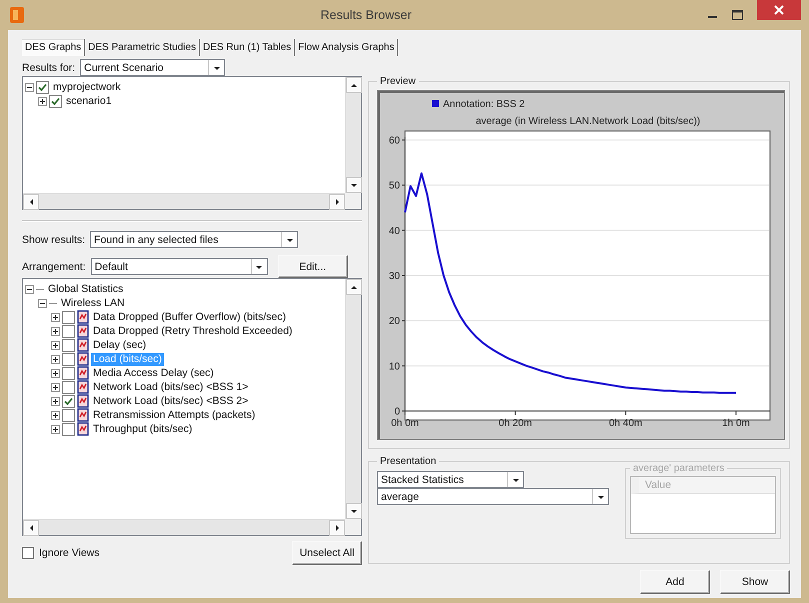 This screenshot has width=809, height=603. I want to click on app-icon, so click(17, 15).